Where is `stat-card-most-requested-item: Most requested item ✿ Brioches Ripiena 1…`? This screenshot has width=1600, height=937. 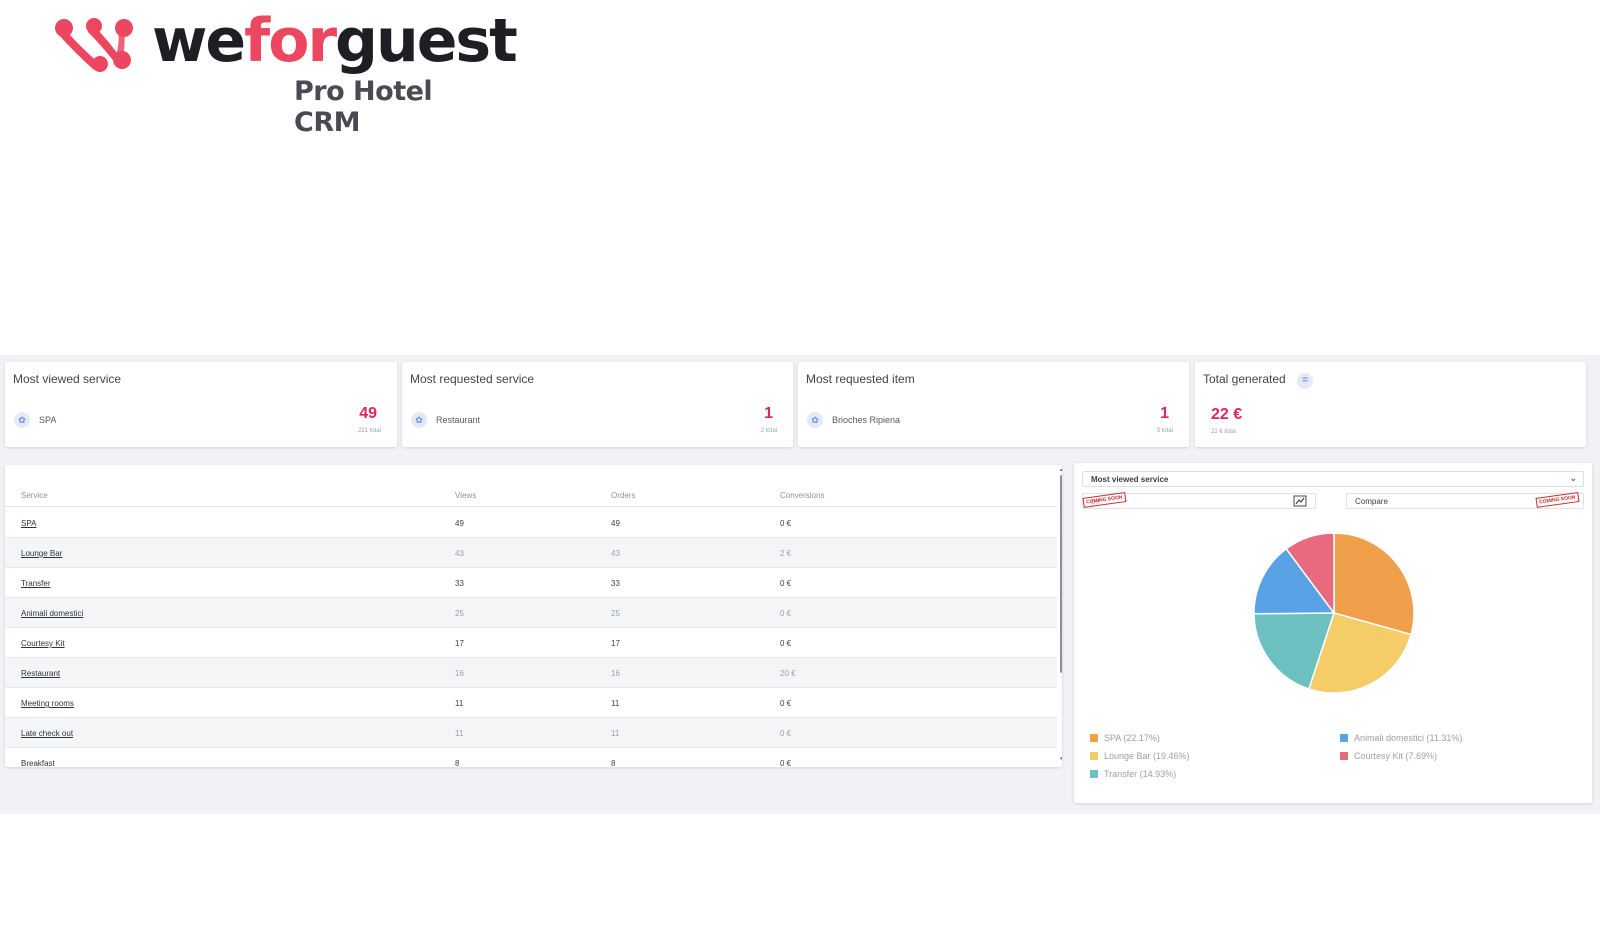 stat-card-most-requested-item: Most requested item ✿ Brioches Ripiena 1… is located at coordinates (993, 404).